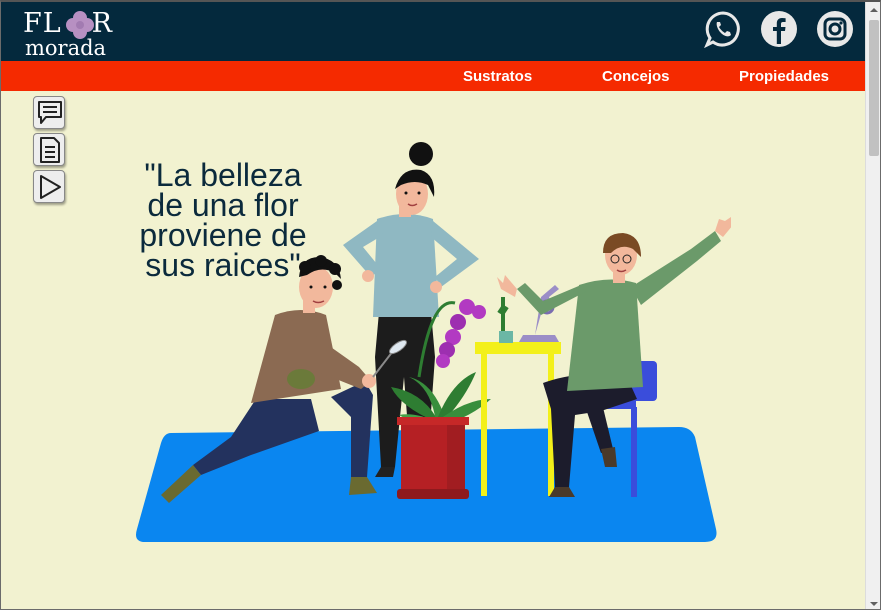  What do you see at coordinates (78, 34) in the screenshot?
I see `site-logo: FL R morada` at bounding box center [78, 34].